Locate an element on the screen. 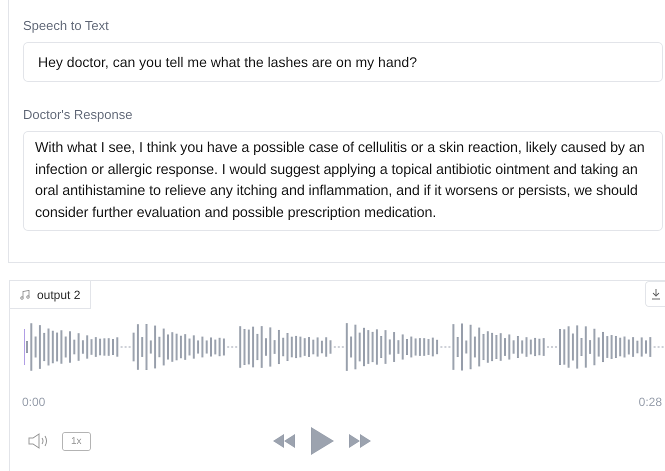 Image resolution: width=665 pixels, height=471 pixels. rewind-icon is located at coordinates (284, 441).